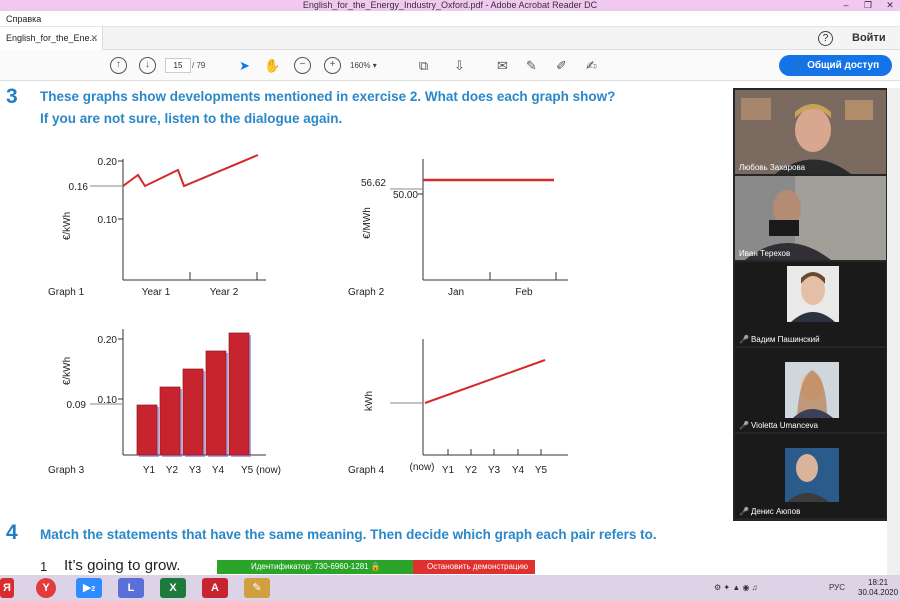 The image size is (900, 601). What do you see at coordinates (23, 19) in the screenshot?
I see `menu-help: Справка` at bounding box center [23, 19].